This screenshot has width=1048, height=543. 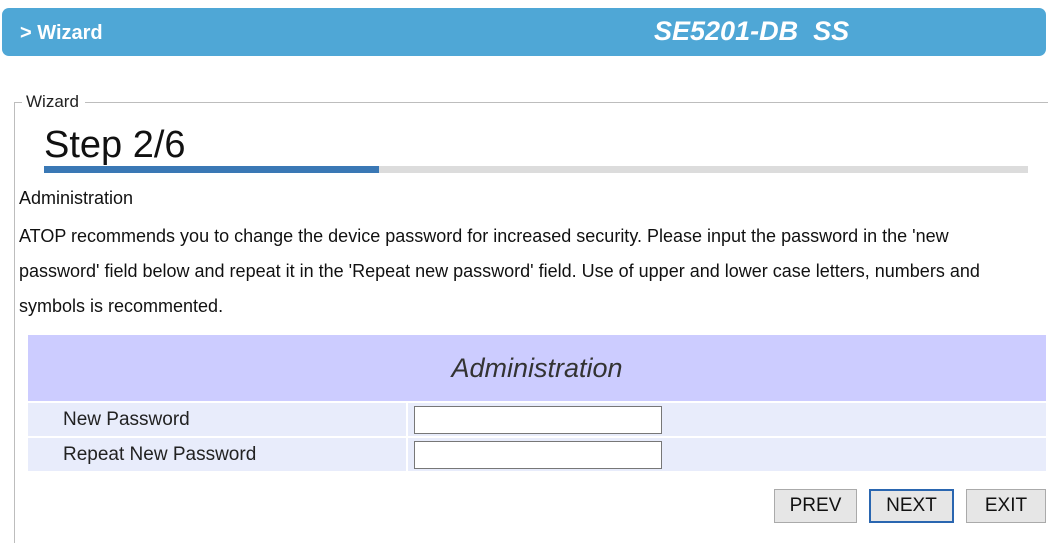 I want to click on repeat-password-label: Repeat New Password, so click(x=160, y=454).